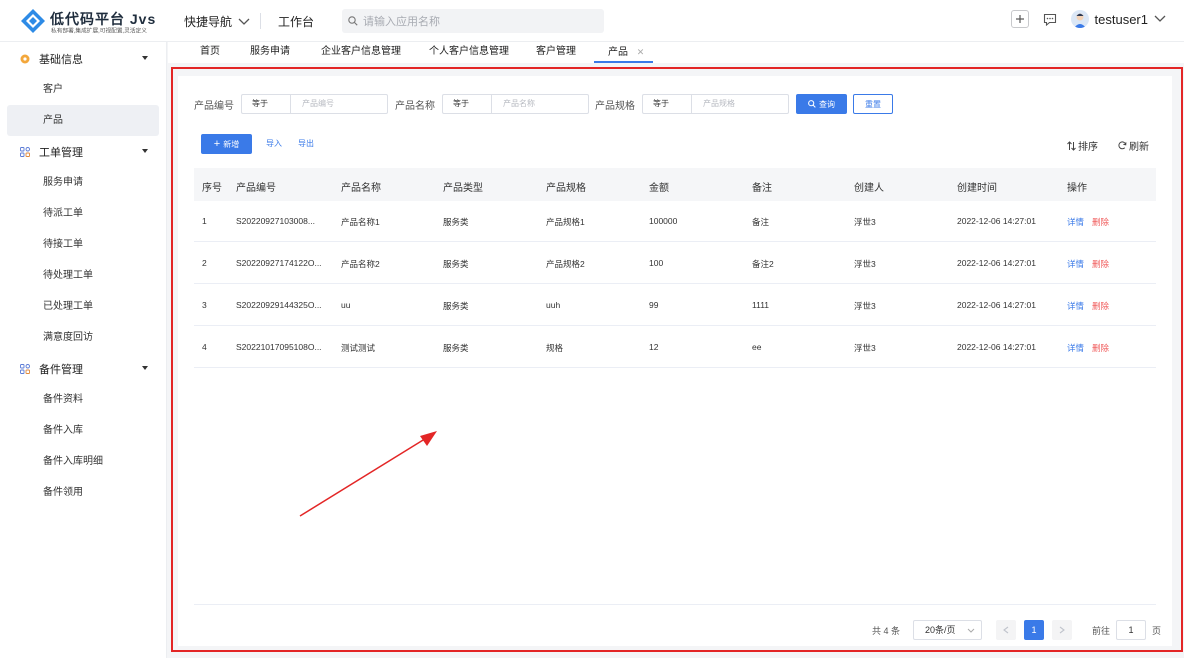 The width and height of the screenshot is (1184, 658). Describe the element at coordinates (83, 120) in the screenshot. I see `sidebar-item-product: 产品` at that location.